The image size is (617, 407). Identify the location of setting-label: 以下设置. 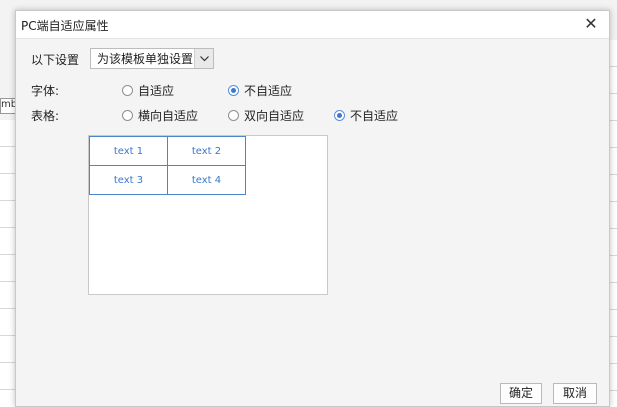
(55, 60).